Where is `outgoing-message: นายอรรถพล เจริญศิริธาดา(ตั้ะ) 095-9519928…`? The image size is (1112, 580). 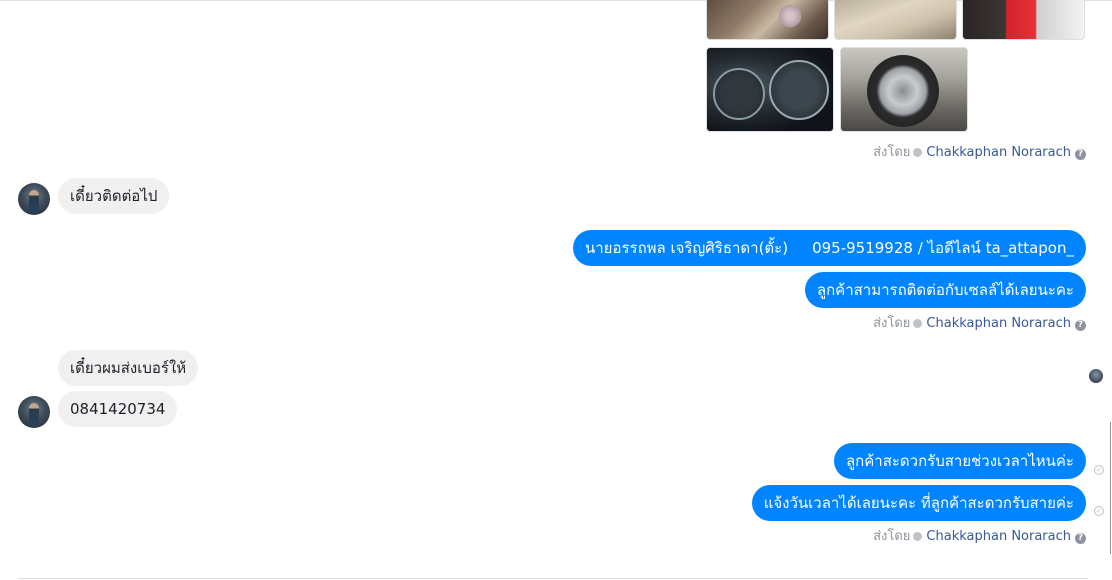
outgoing-message: นายอรรถพล เจริญศิริธาดา(ตั้ะ) 095-9519928… is located at coordinates (829, 248).